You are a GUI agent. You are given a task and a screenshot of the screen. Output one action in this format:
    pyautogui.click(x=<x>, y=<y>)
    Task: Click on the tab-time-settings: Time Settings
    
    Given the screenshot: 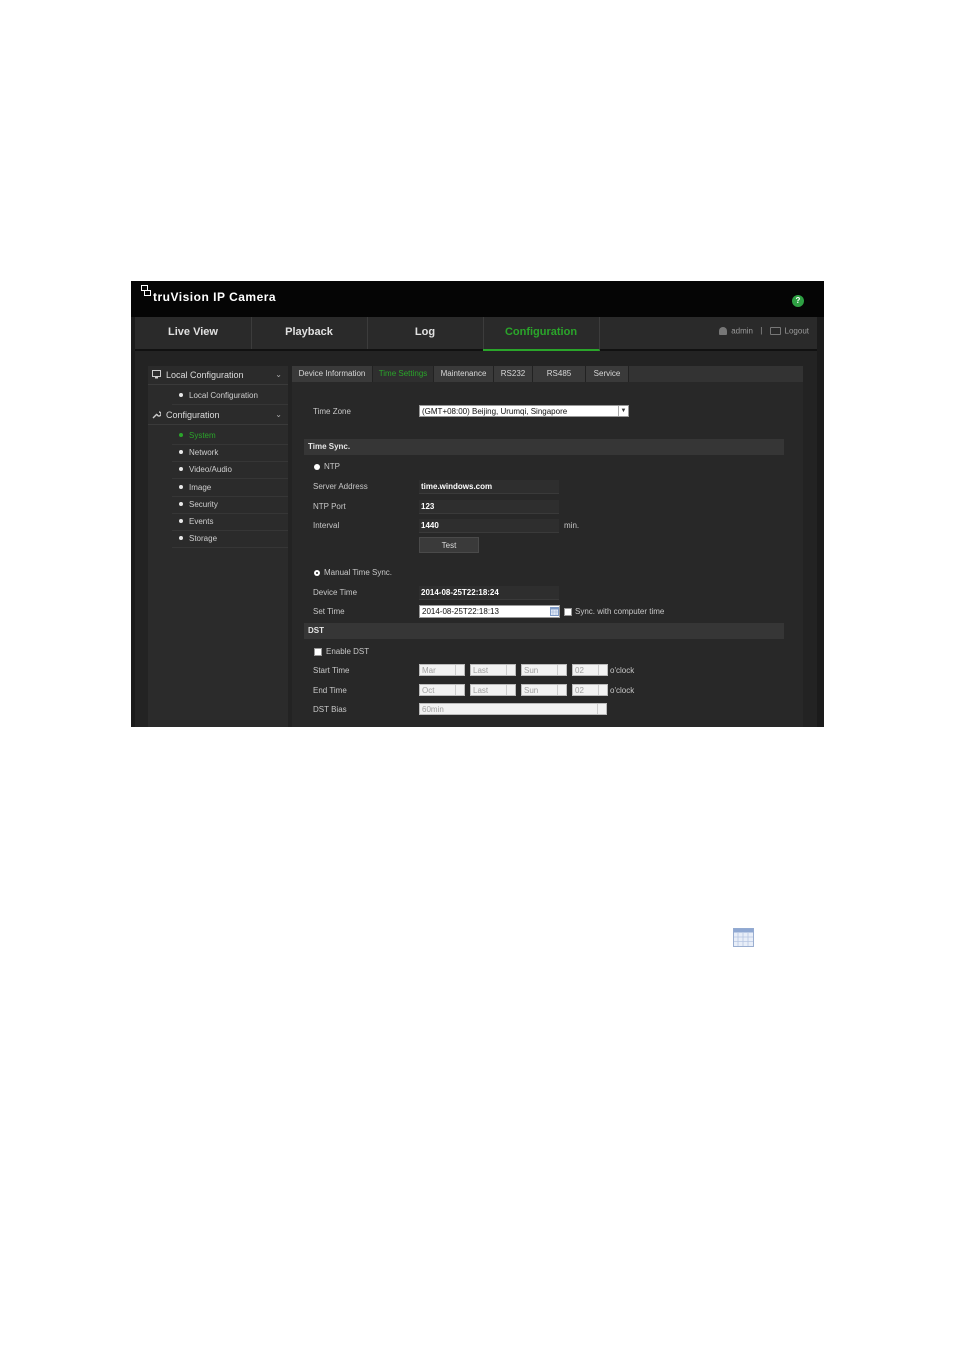 What is the action you would take?
    pyautogui.click(x=403, y=374)
    